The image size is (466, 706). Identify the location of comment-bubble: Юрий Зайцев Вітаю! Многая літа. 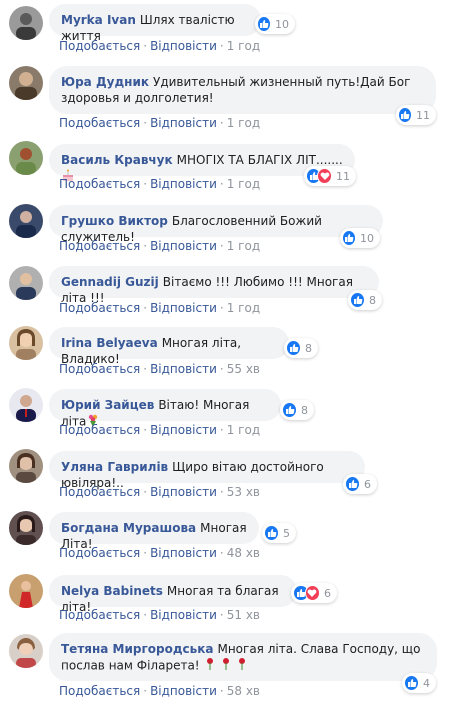
(165, 409).